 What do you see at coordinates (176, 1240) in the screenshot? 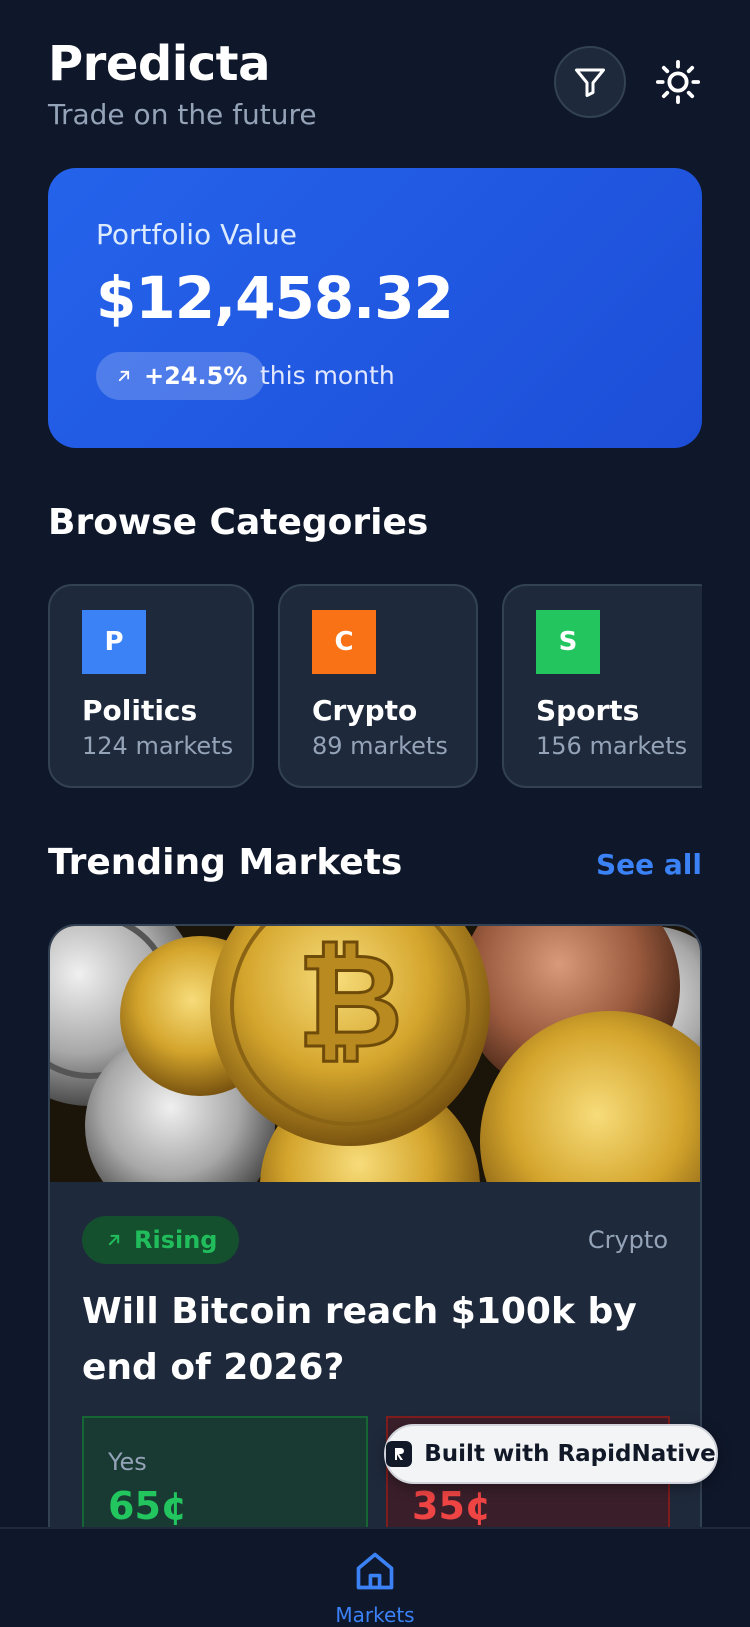
I see `status-text: Rising` at bounding box center [176, 1240].